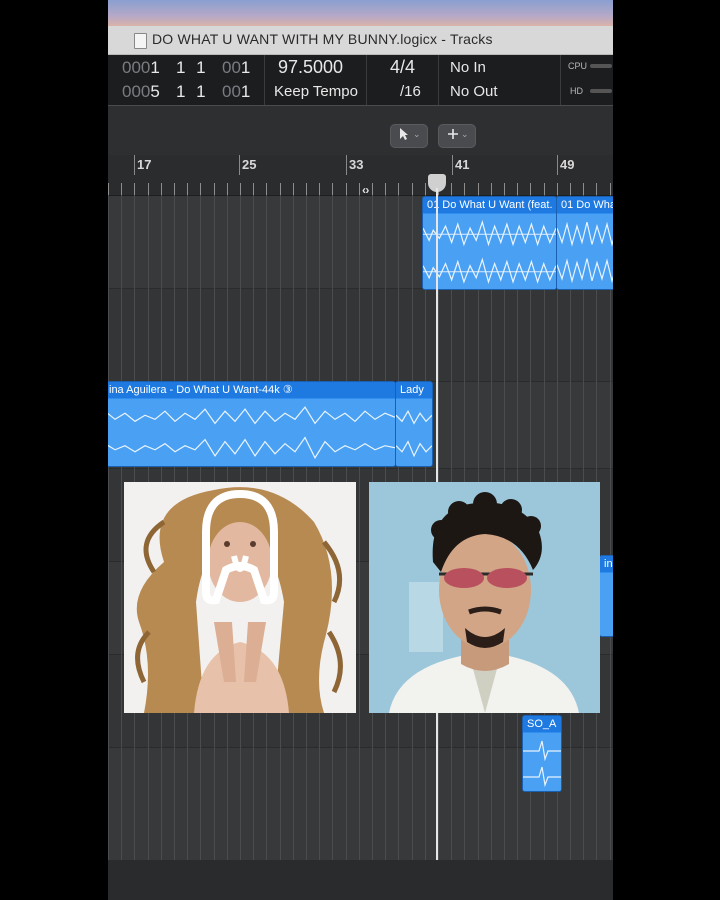  I want to click on audio-region: ina, so click(606, 596).